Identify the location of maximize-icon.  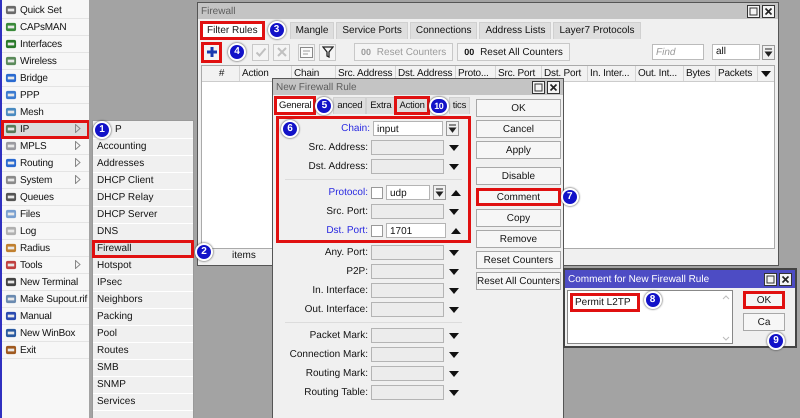
(770, 279).